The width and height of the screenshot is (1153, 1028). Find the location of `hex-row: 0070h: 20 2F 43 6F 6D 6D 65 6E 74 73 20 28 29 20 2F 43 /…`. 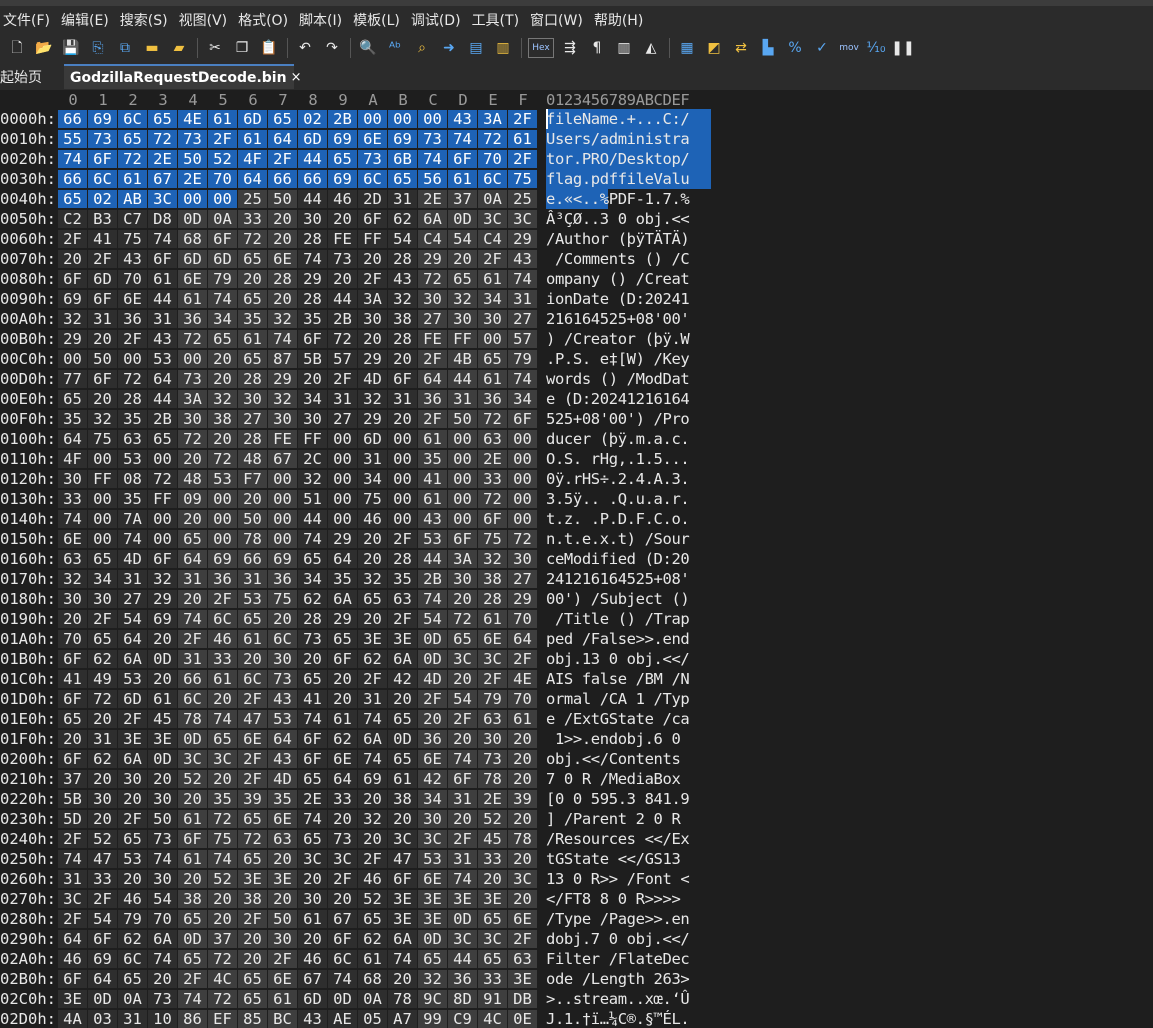

hex-row: 0070h: 20 2F 43 6F 6D 6D 65 6E 74 73 20 28 29 20 2F 43 /… is located at coordinates (576, 259).